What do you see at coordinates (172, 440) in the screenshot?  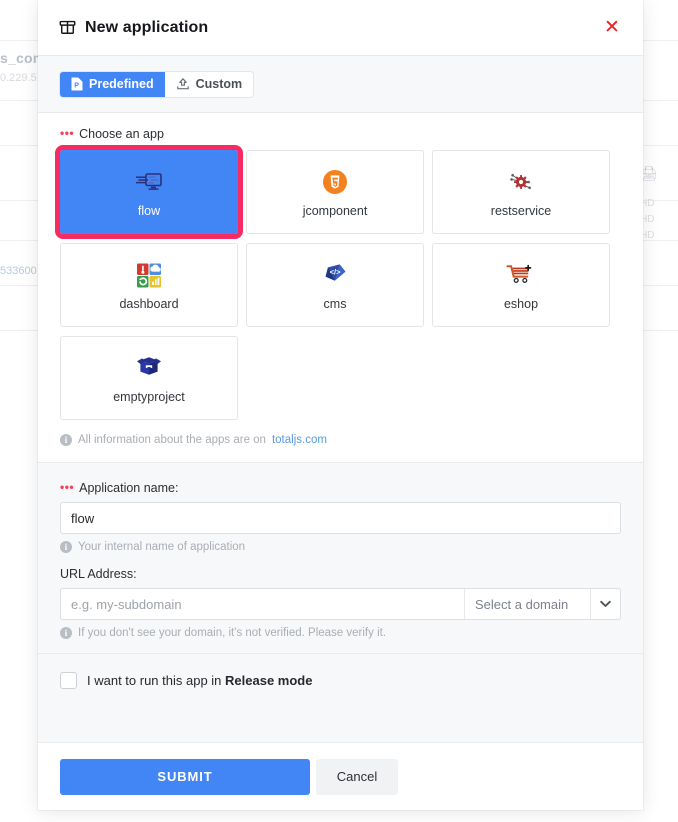 I see `apps-info-hint-text: All information about the apps are on` at bounding box center [172, 440].